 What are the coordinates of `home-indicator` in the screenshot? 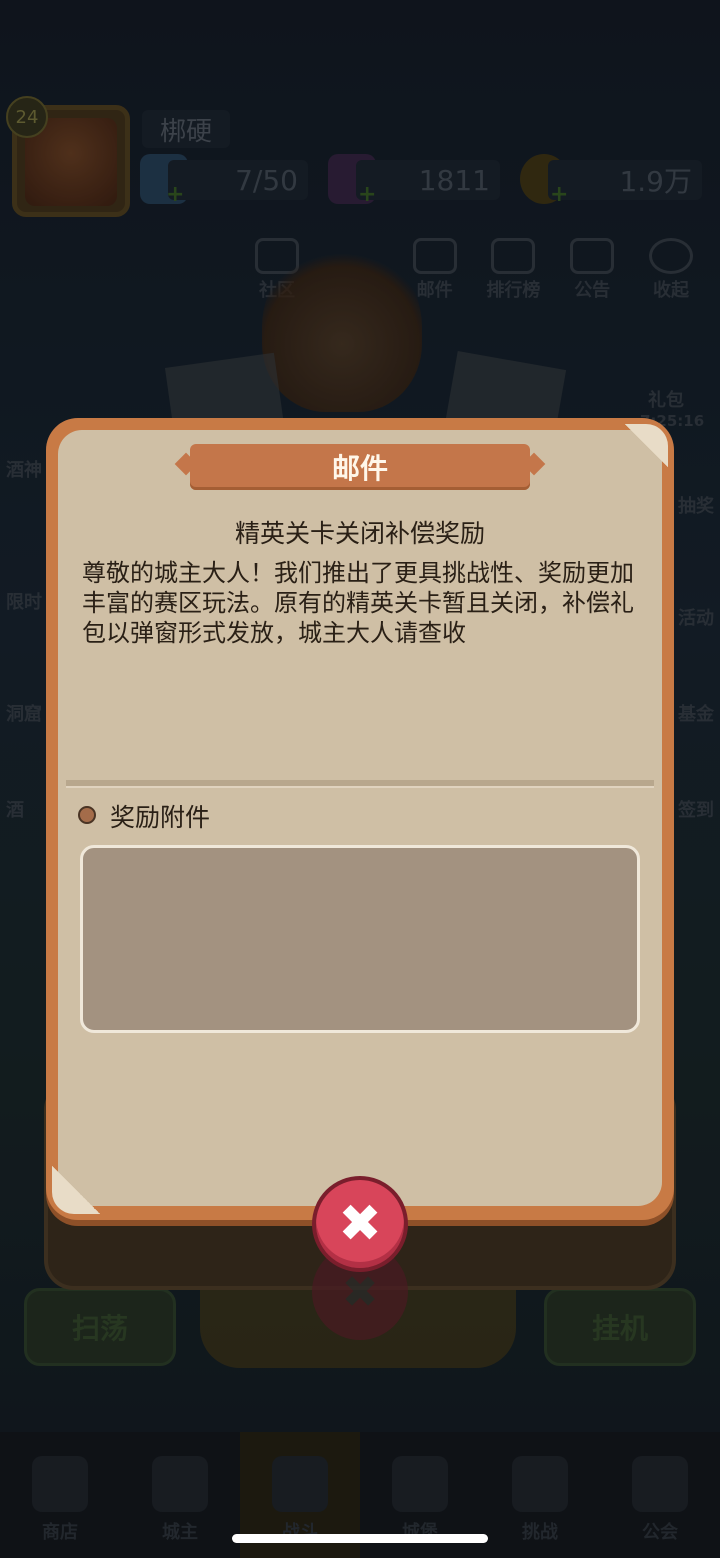 It's located at (360, 1538).